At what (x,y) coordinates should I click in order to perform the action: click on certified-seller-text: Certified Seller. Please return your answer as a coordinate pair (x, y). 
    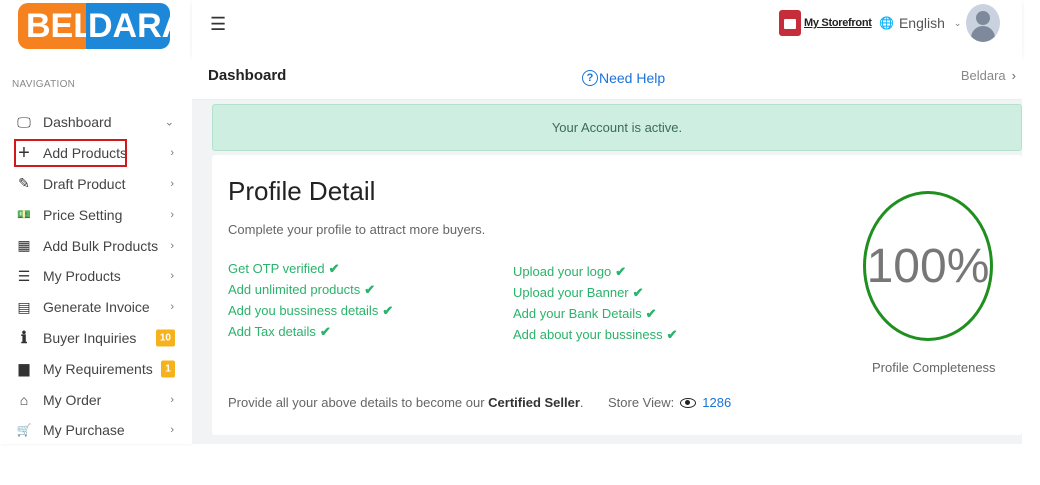
    Looking at the image, I should click on (534, 402).